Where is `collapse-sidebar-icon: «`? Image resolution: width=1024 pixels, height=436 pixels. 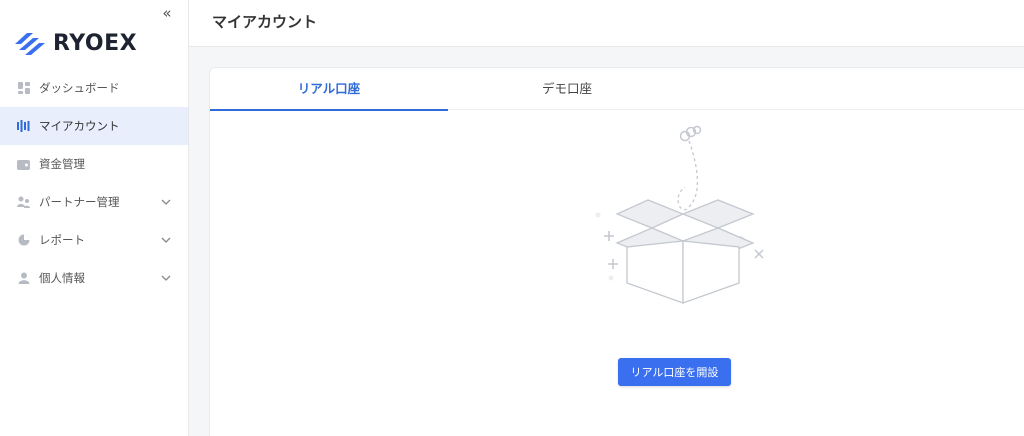
collapse-sidebar-icon: « is located at coordinates (167, 13).